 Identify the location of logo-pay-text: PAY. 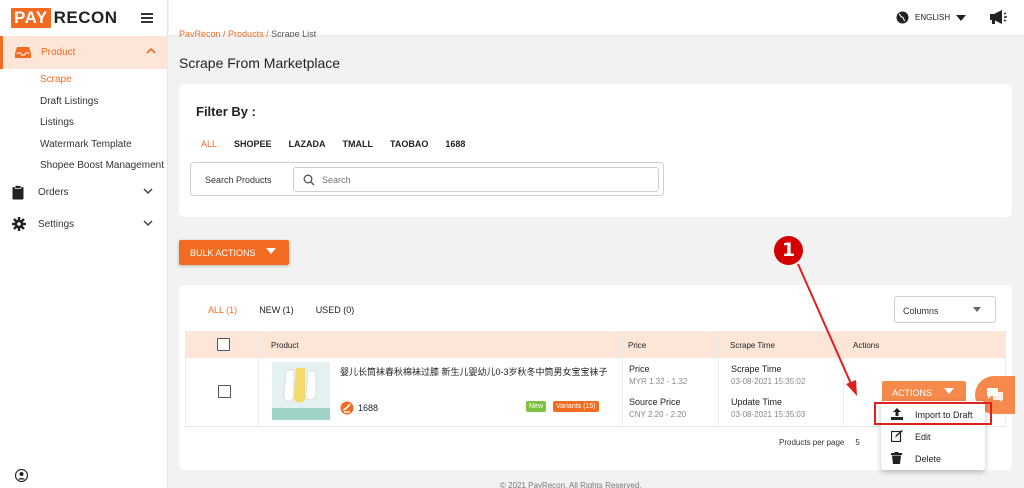
(31, 18).